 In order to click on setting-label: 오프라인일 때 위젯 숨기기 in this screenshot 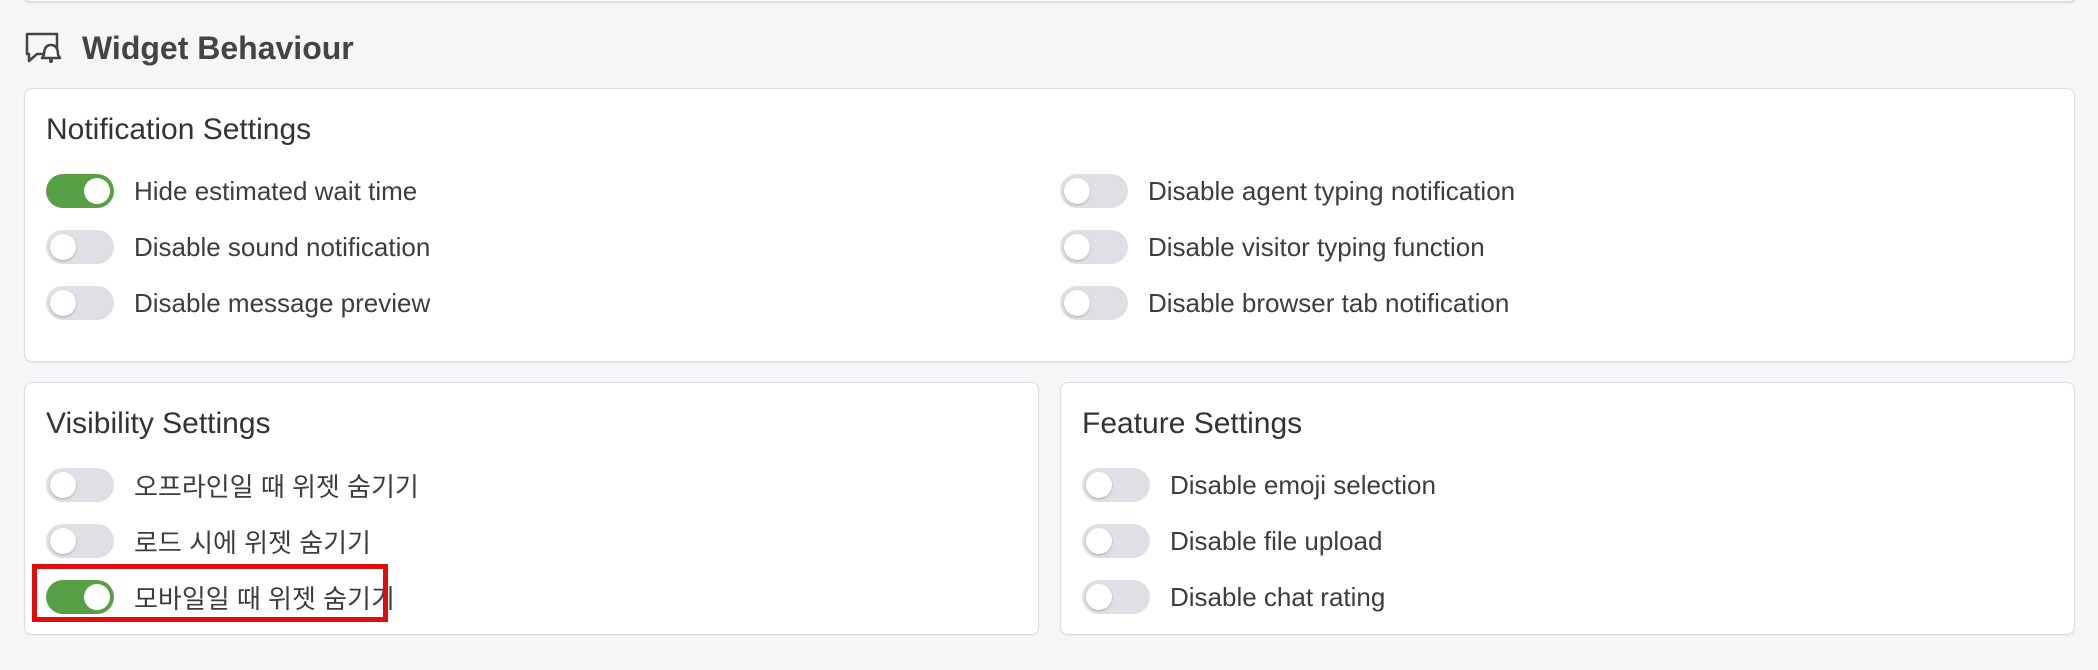, I will do `click(276, 486)`.